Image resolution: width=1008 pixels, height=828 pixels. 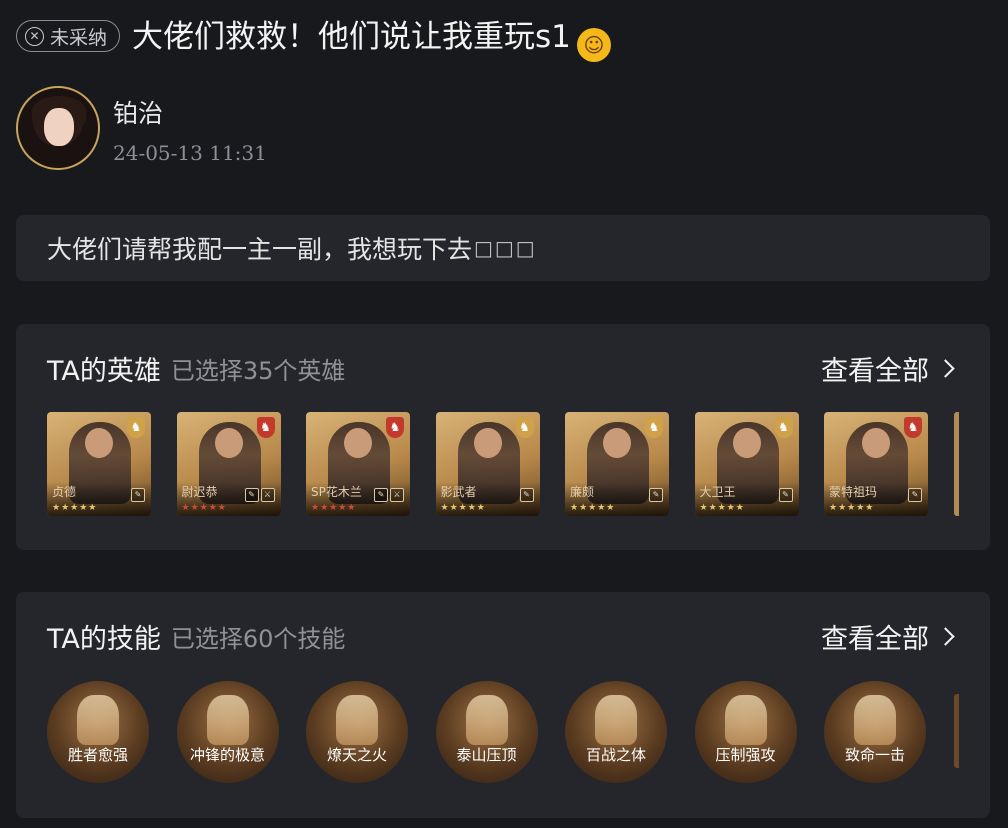 What do you see at coordinates (356, 755) in the screenshot?
I see `skill-name: 燎天之火` at bounding box center [356, 755].